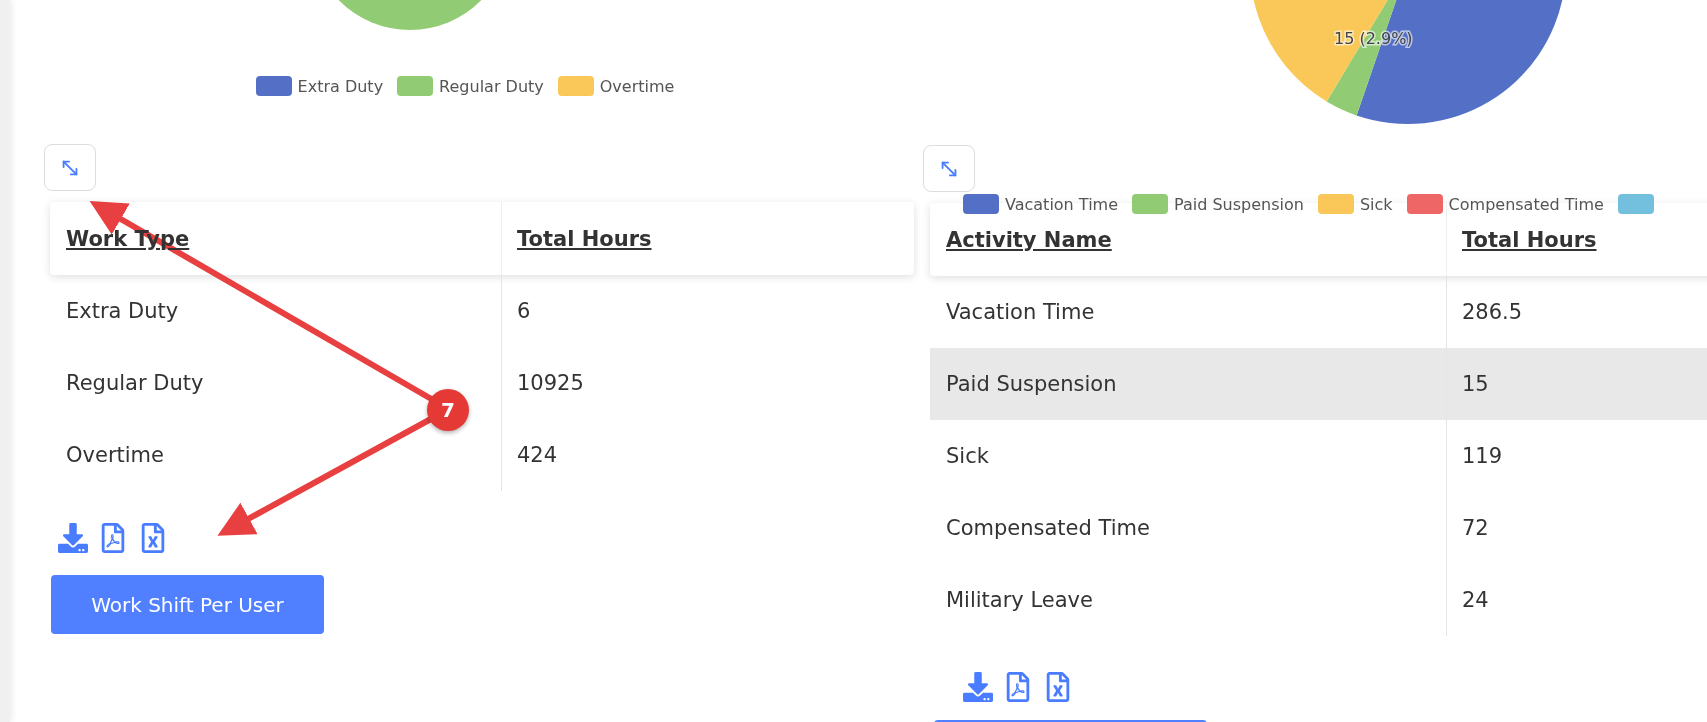 The image size is (1707, 722). Describe the element at coordinates (1061, 204) in the screenshot. I see `legend-label: Vacation Time` at that location.